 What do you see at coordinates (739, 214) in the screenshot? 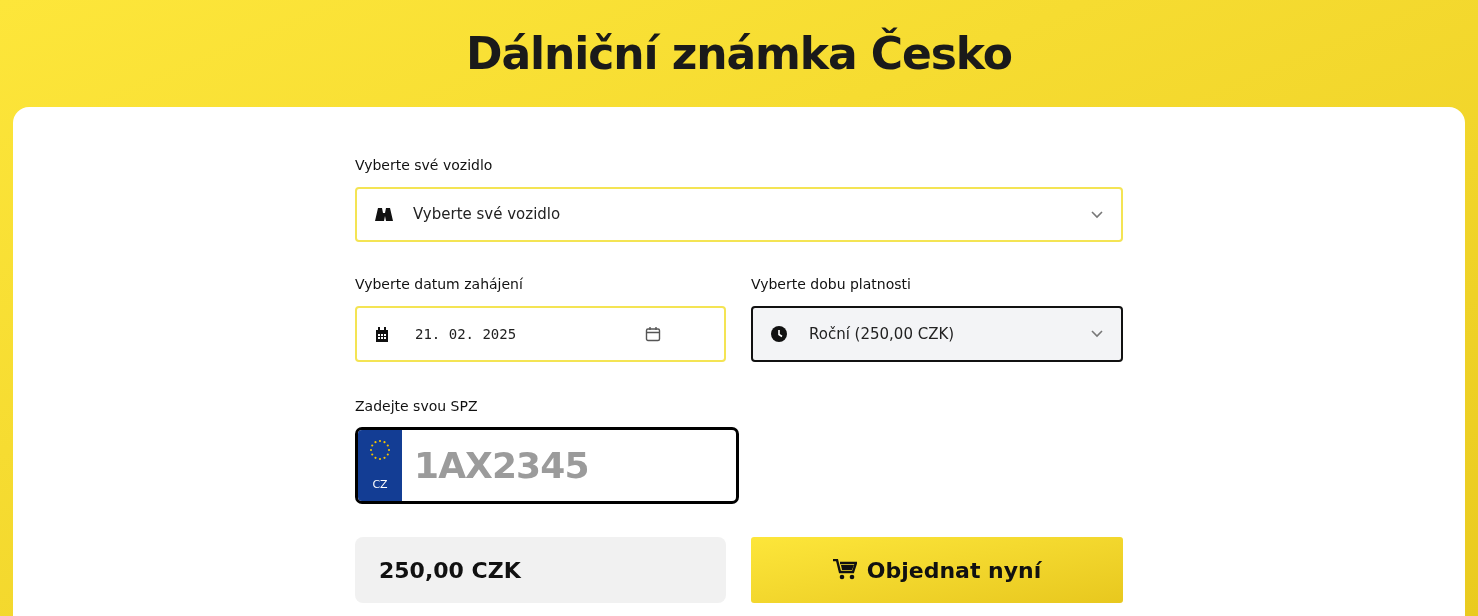
I see `vehicle-select: Vyberte své vozidlo` at bounding box center [739, 214].